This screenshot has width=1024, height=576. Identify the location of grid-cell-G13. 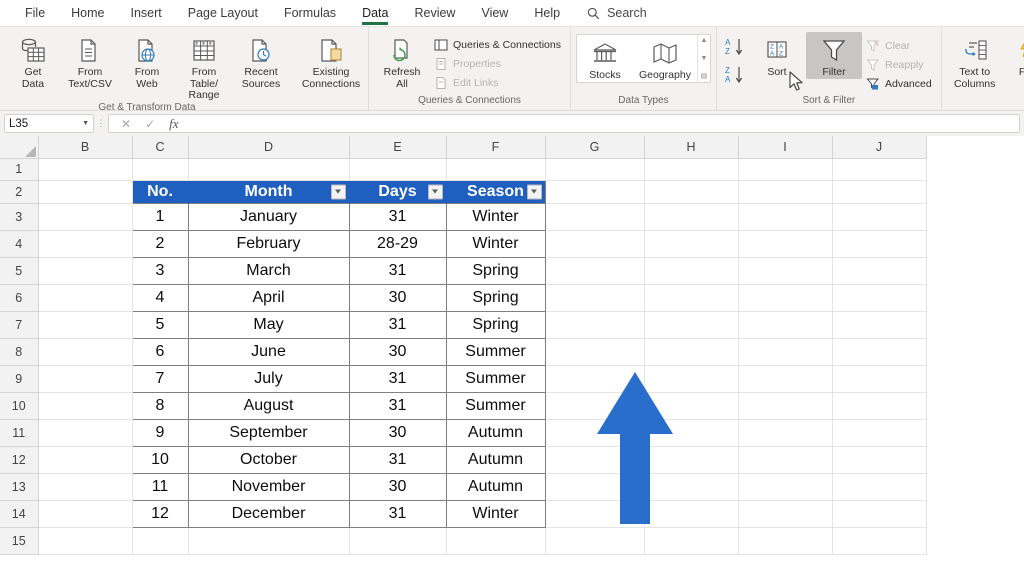
(595, 487).